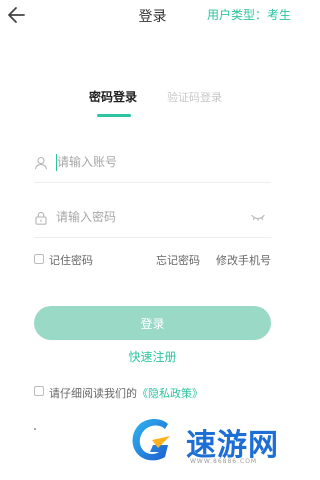 This screenshot has width=320, height=480. What do you see at coordinates (178, 260) in the screenshot?
I see `forgot-password-link: 忘记密码` at bounding box center [178, 260].